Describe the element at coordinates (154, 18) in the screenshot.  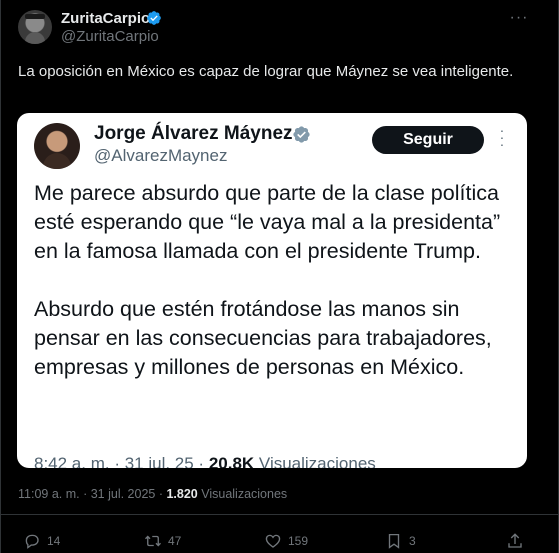
I see `verified-badge-icon` at that location.